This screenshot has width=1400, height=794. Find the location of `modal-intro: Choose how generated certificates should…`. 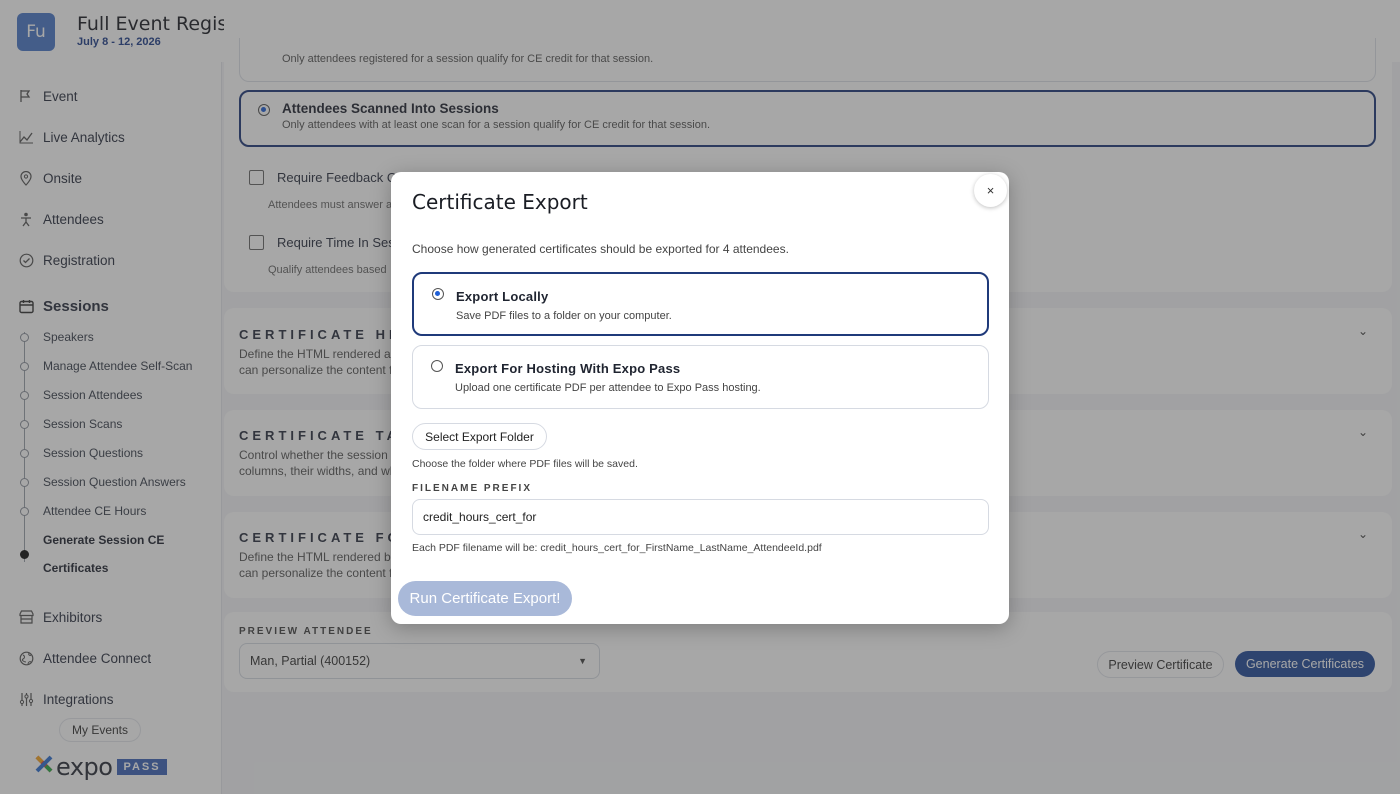

modal-intro: Choose how generated certificates should… is located at coordinates (600, 249).